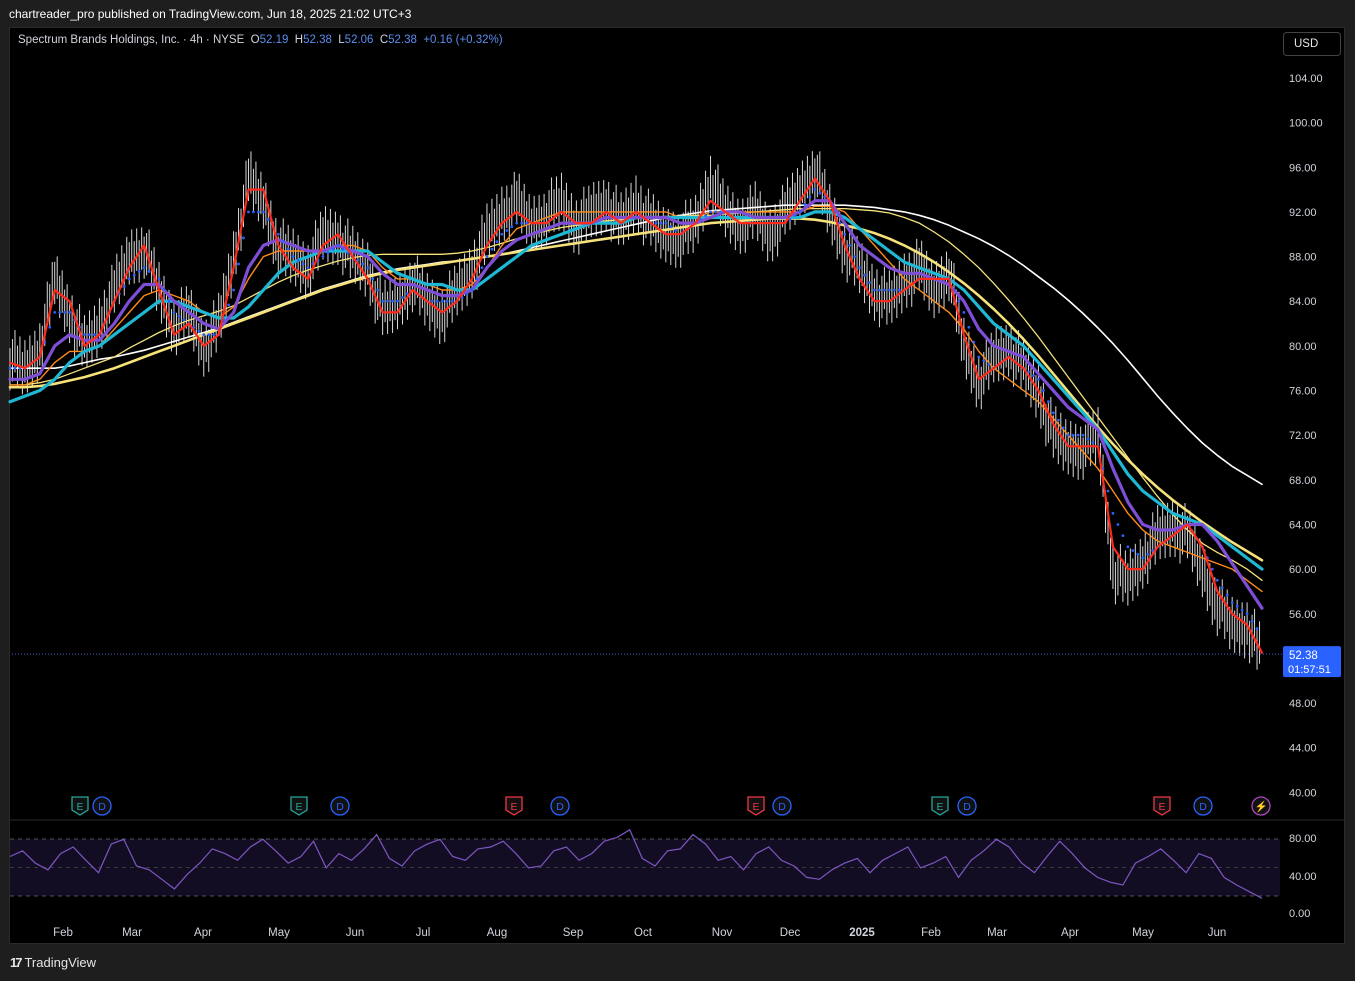  What do you see at coordinates (997, 933) in the screenshot?
I see `time-axis-tick: Mar` at bounding box center [997, 933].